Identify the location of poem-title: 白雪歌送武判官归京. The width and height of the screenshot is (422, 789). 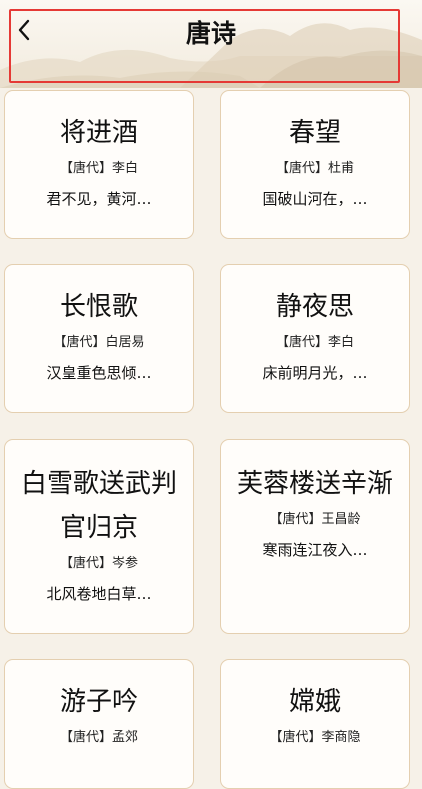
(98, 506).